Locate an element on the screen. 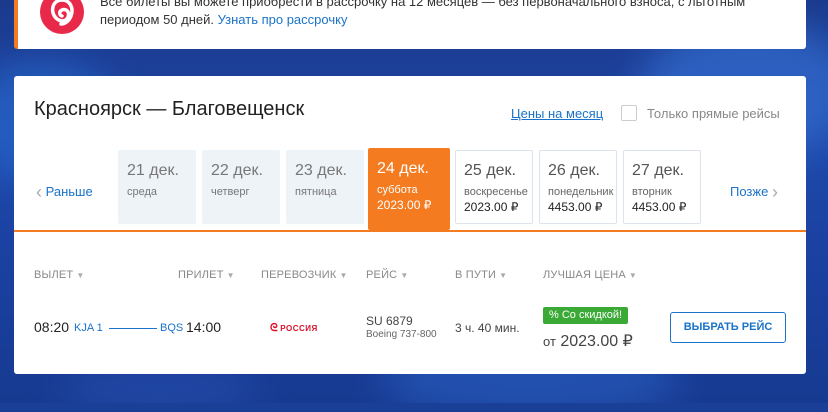  arrival-time: 14:00 is located at coordinates (204, 327).